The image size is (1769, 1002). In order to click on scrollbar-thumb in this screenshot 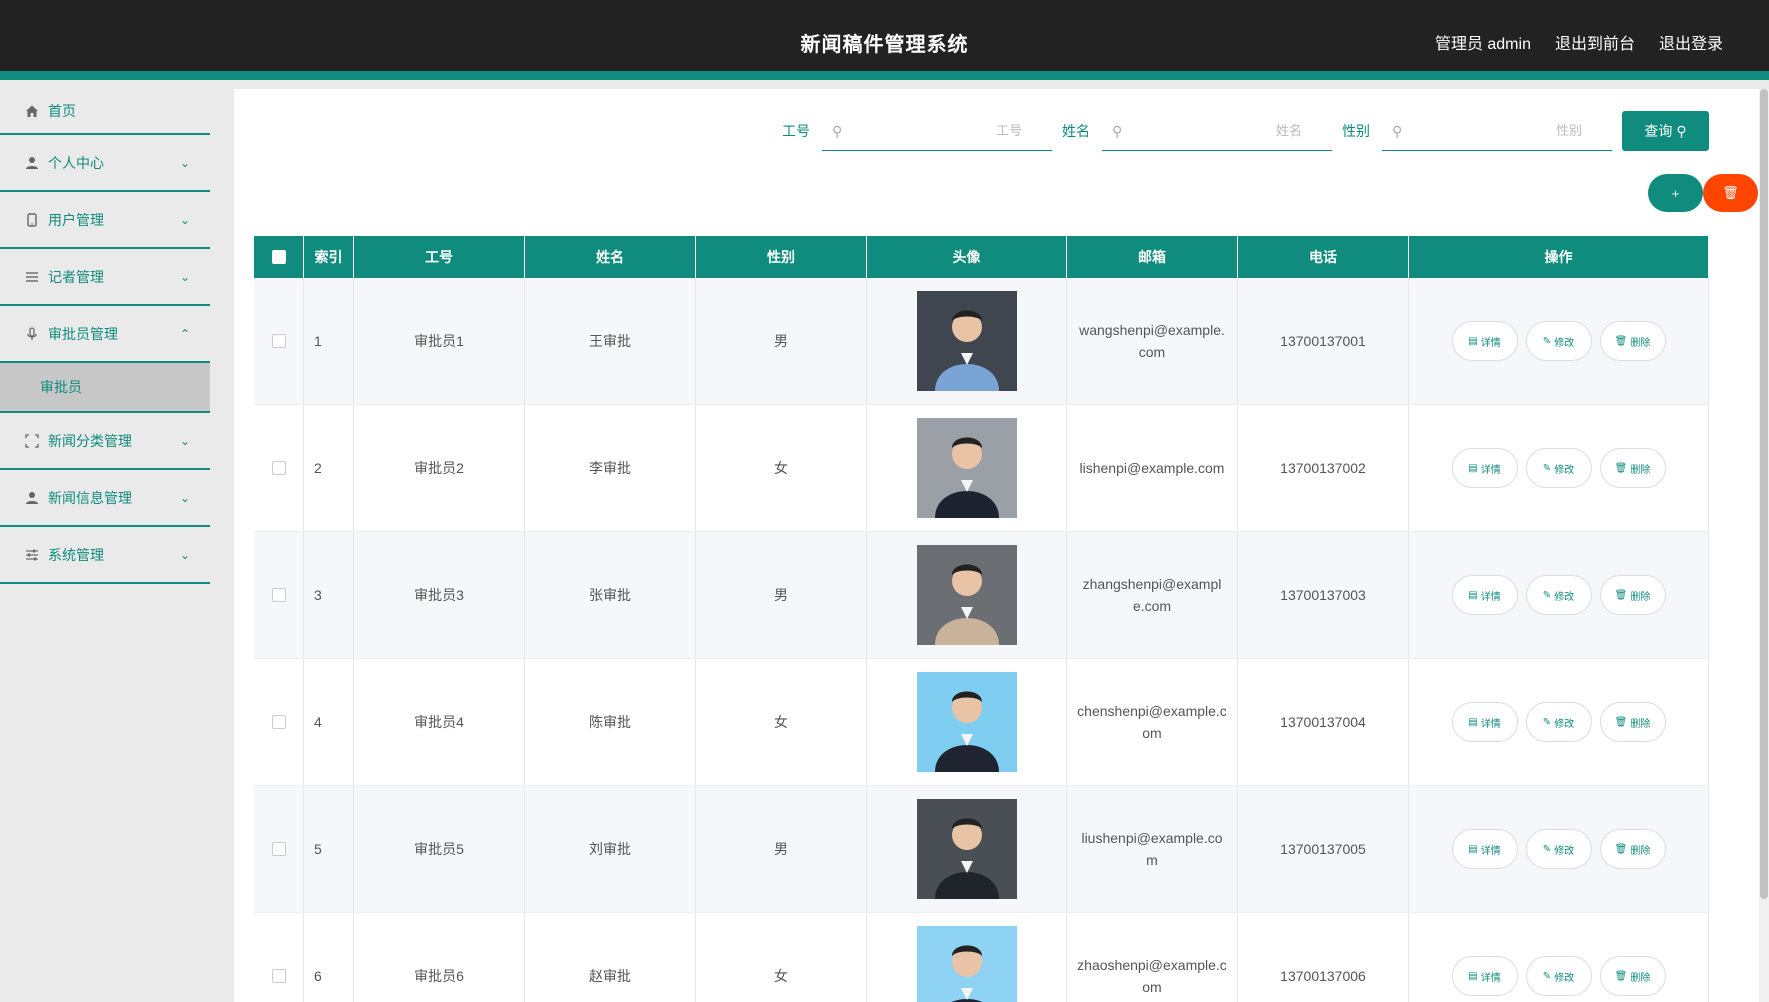, I will do `click(1764, 494)`.